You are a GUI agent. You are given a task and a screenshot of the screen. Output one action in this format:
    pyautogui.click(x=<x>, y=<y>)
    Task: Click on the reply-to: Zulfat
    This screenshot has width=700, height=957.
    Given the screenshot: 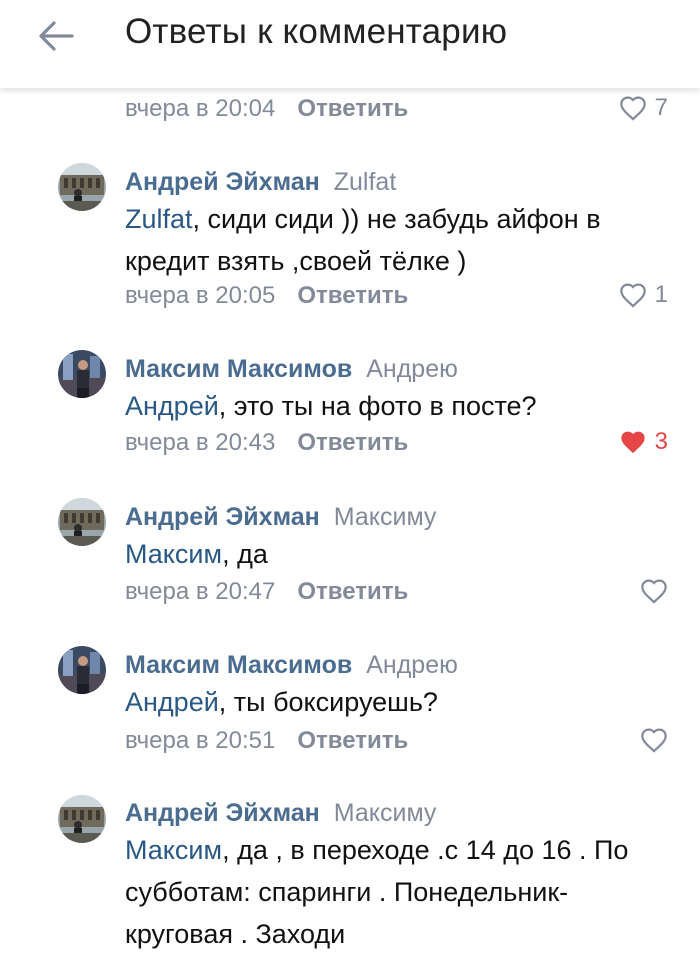 What is the action you would take?
    pyautogui.click(x=365, y=182)
    